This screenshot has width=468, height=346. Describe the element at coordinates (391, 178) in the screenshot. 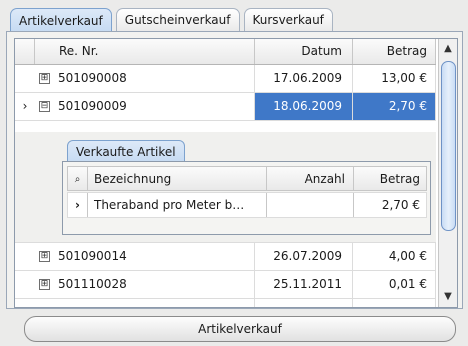

I see `column-header-detail-amount: Betrag` at that location.